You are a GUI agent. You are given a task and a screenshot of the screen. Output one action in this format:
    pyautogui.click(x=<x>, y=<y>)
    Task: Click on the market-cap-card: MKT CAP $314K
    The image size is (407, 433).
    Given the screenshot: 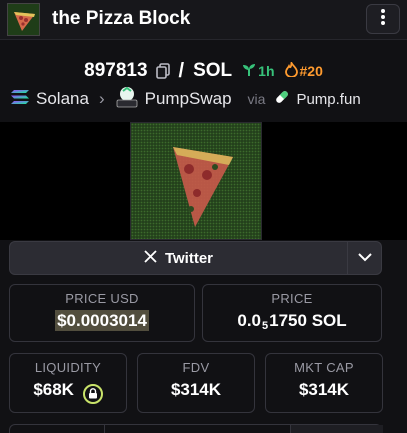 What is the action you would take?
    pyautogui.click(x=324, y=383)
    